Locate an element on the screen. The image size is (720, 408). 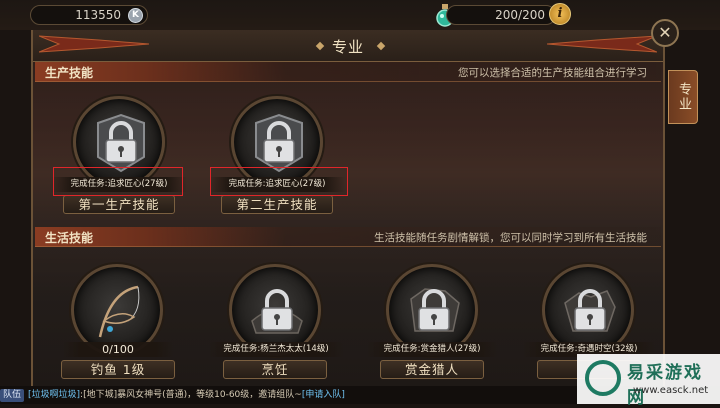
life-section-title: 生活技能 is located at coordinates (69, 238).